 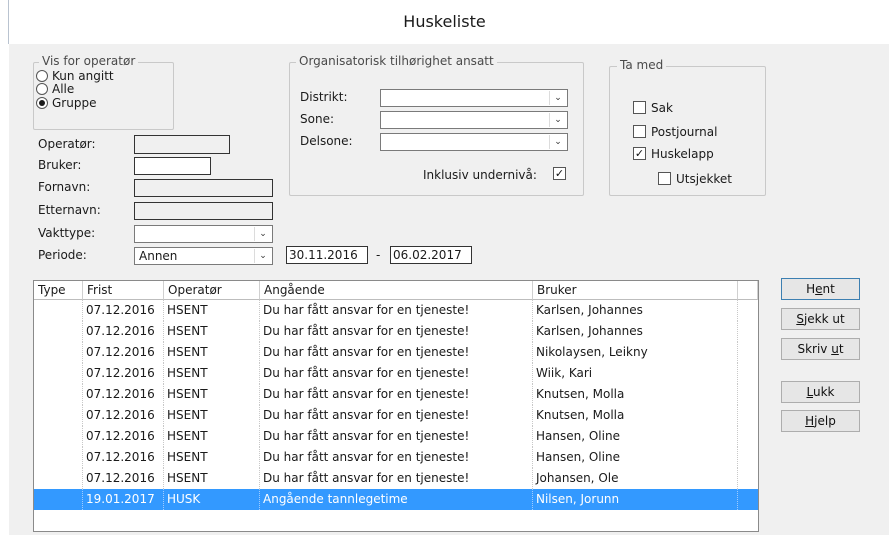 I want to click on cell-bruker: Nilsen, Jorunn, so click(x=635, y=499).